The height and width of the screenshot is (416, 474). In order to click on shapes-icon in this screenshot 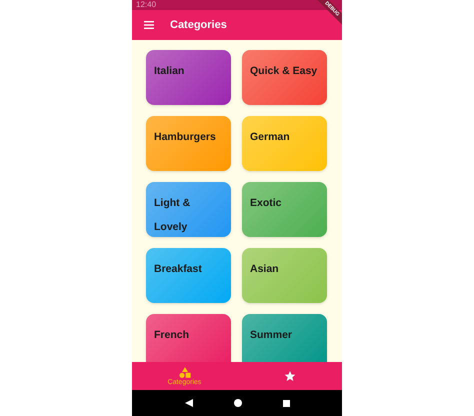, I will do `click(184, 372)`.